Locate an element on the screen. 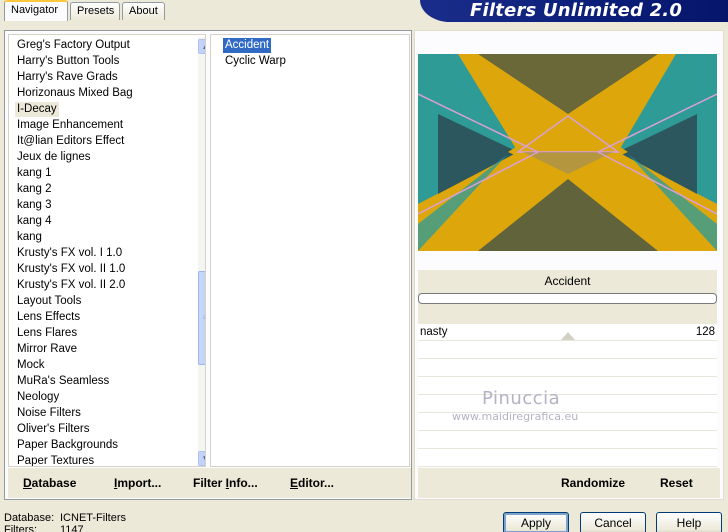 This screenshot has height=532, width=728. right-button-bar: Randomize Reset is located at coordinates (569, 483).